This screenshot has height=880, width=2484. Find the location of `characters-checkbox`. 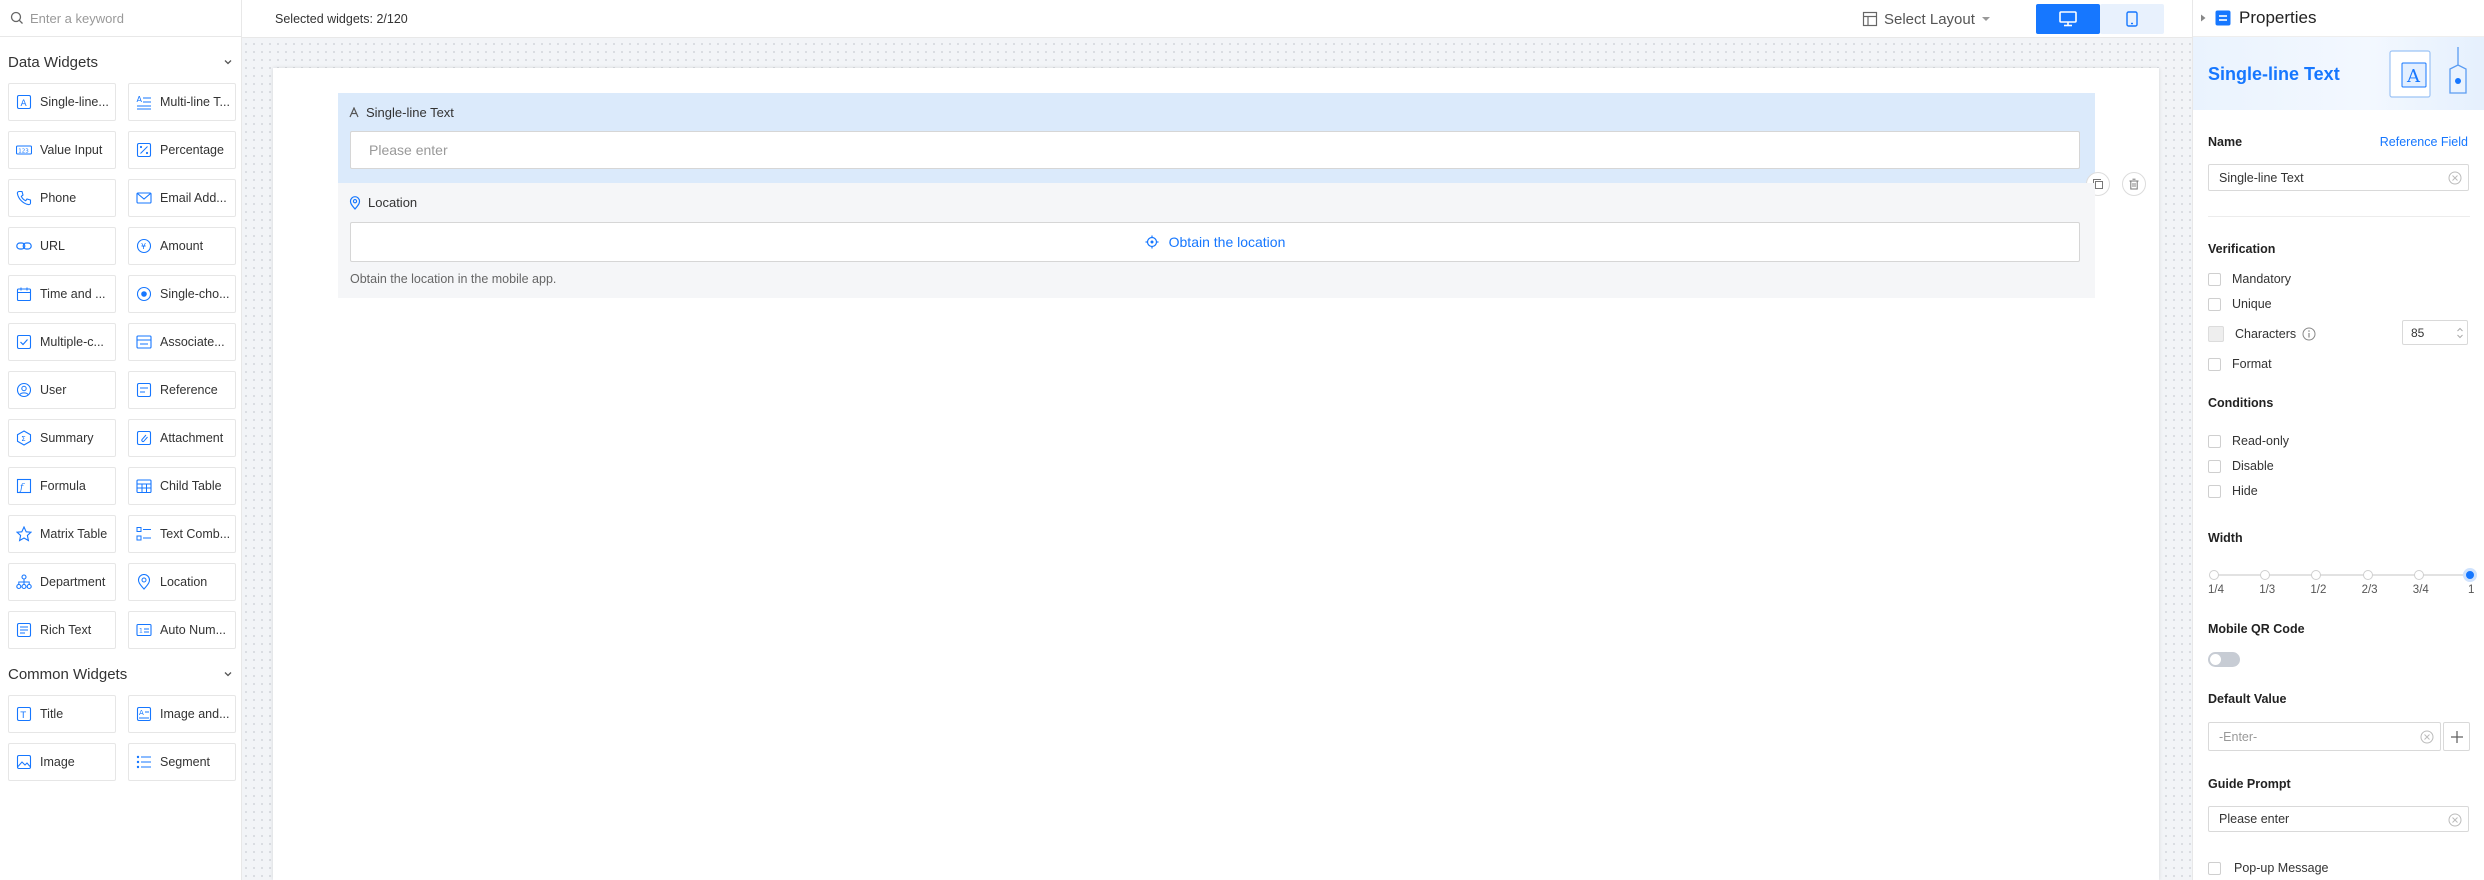

characters-checkbox is located at coordinates (2216, 334).